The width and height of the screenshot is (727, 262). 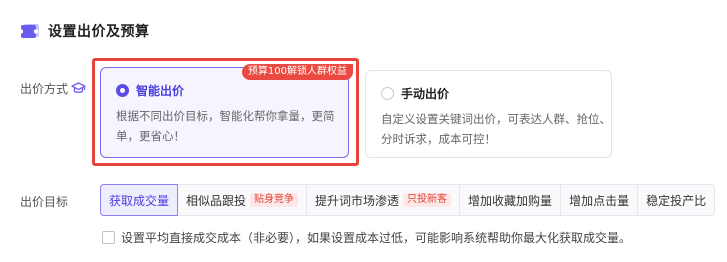 What do you see at coordinates (30, 31) in the screenshot?
I see `ticket-icon` at bounding box center [30, 31].